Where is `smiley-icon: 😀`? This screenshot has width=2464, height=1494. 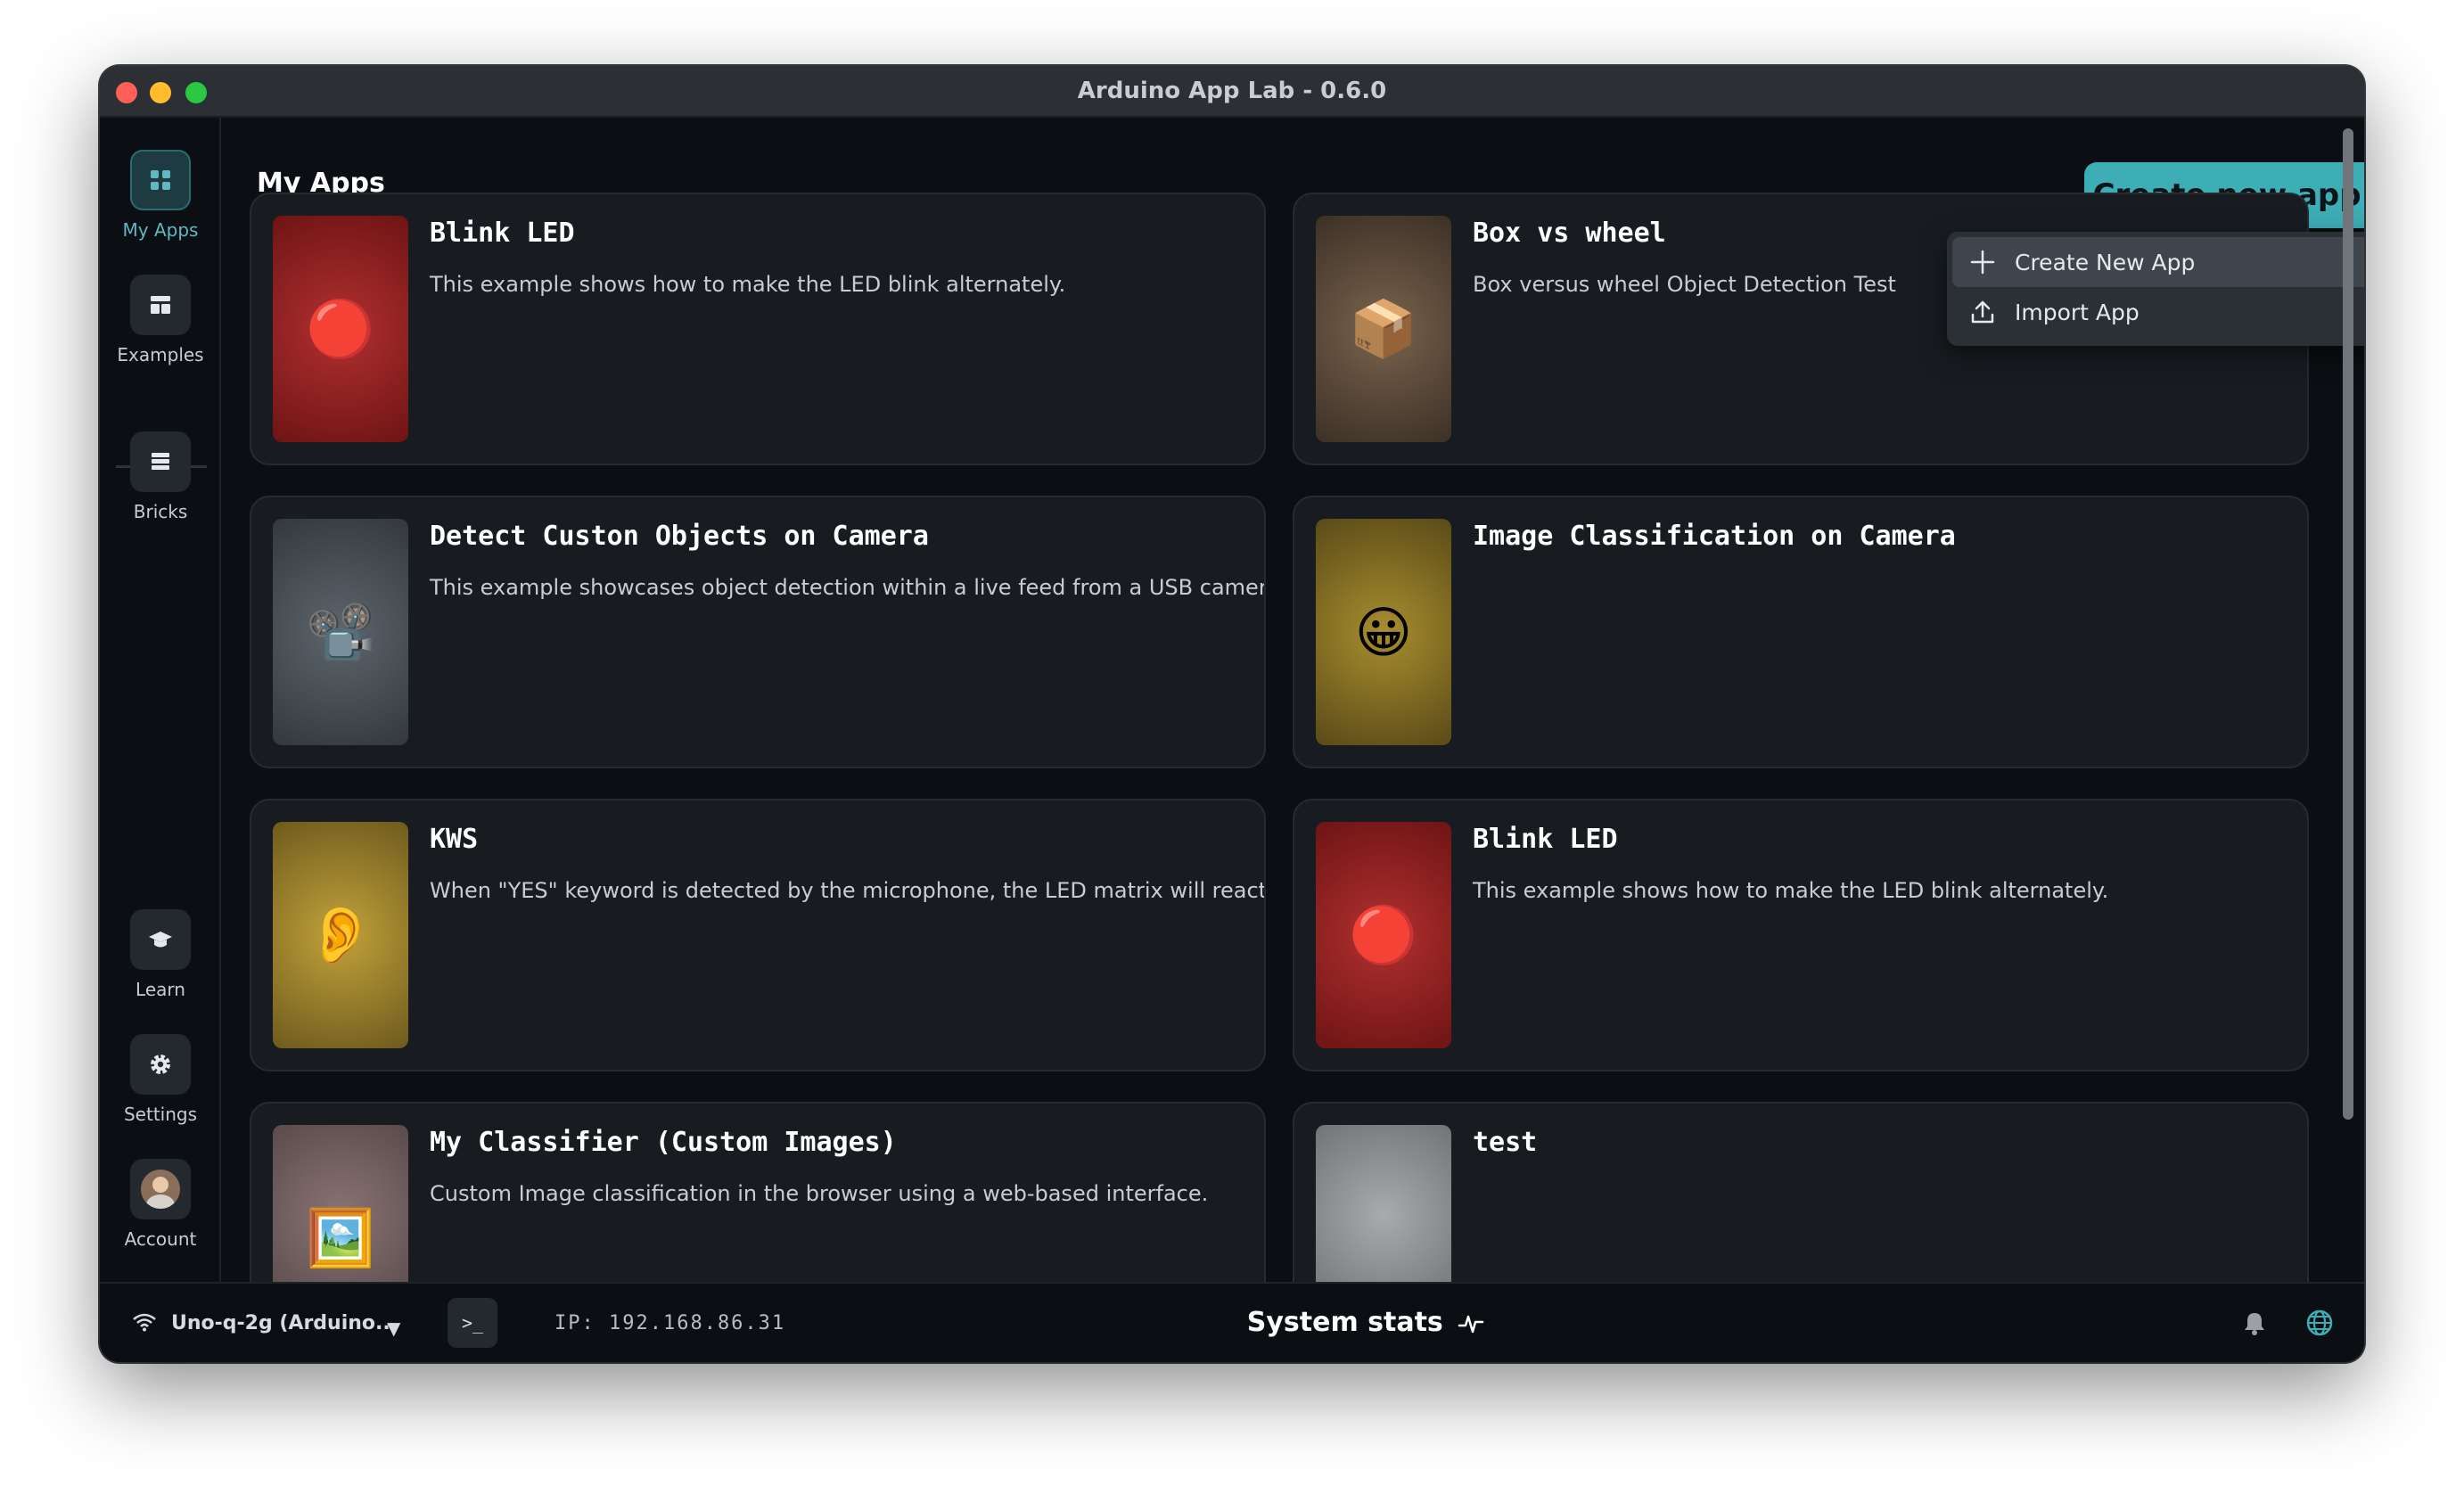 smiley-icon: 😀 is located at coordinates (1383, 632).